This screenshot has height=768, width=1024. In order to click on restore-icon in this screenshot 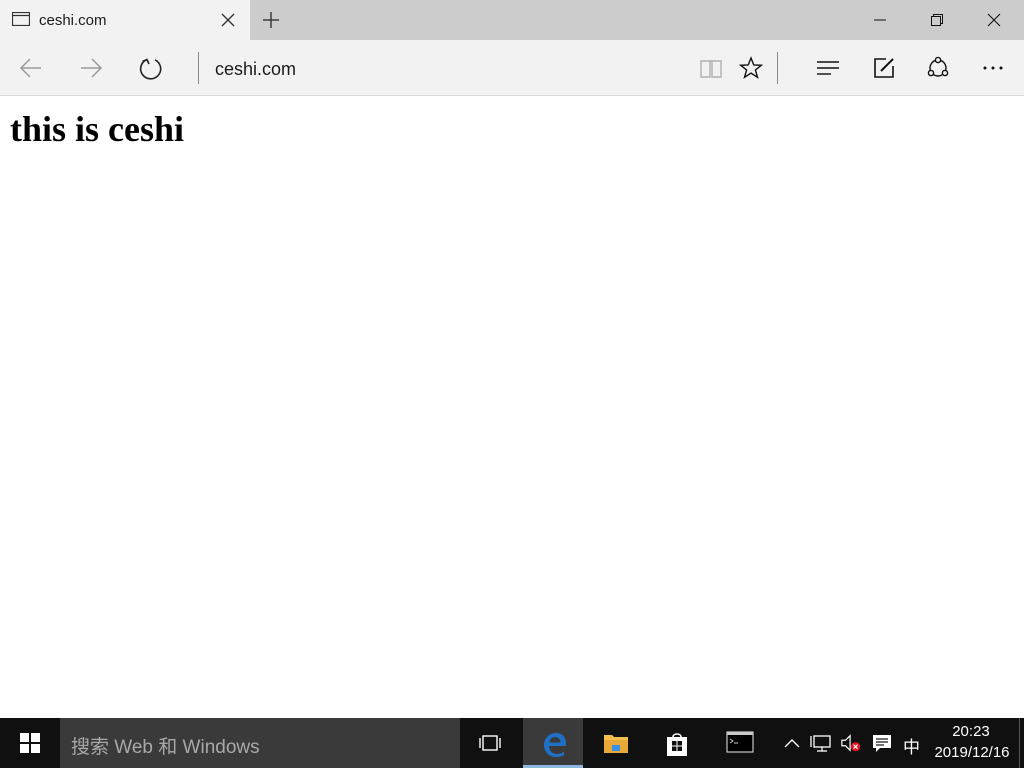, I will do `click(937, 20)`.